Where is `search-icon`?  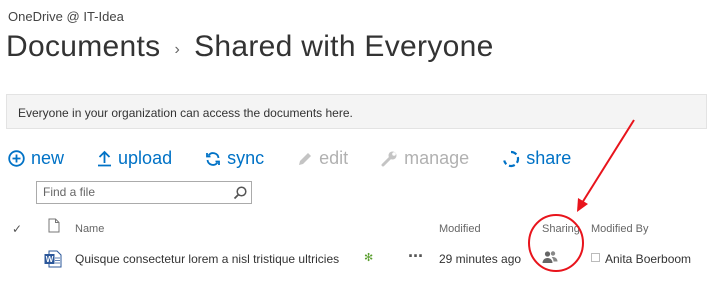 search-icon is located at coordinates (240, 193).